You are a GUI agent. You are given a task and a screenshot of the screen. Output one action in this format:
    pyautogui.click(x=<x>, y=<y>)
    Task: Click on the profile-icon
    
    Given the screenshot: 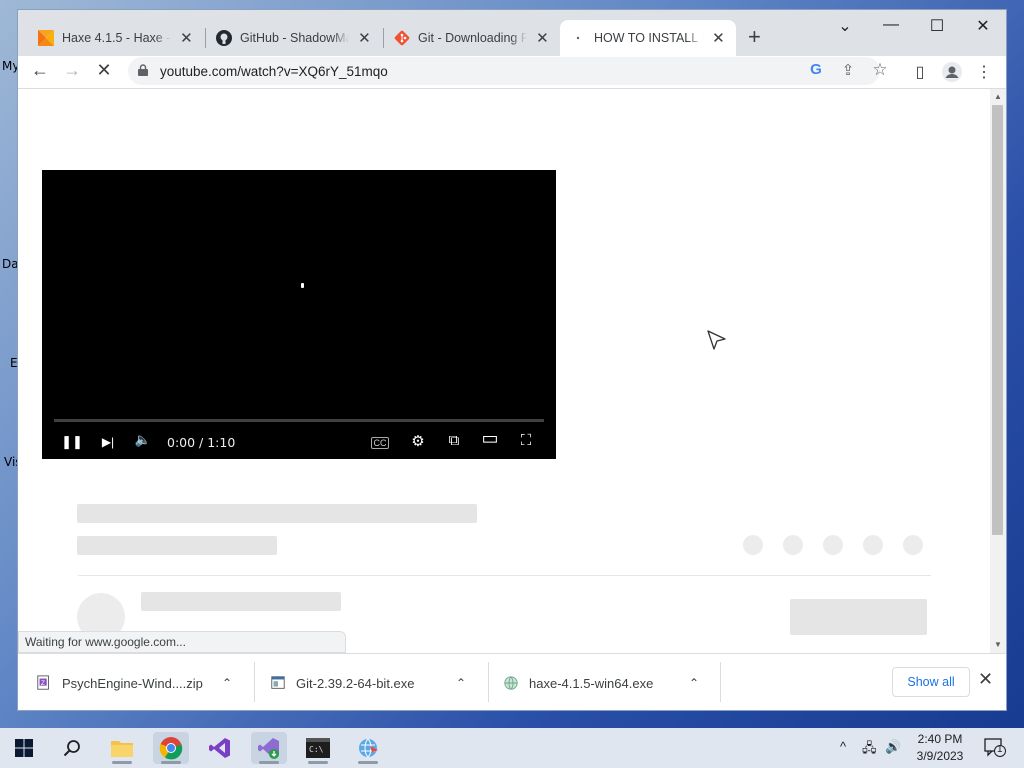 What is the action you would take?
    pyautogui.click(x=952, y=74)
    